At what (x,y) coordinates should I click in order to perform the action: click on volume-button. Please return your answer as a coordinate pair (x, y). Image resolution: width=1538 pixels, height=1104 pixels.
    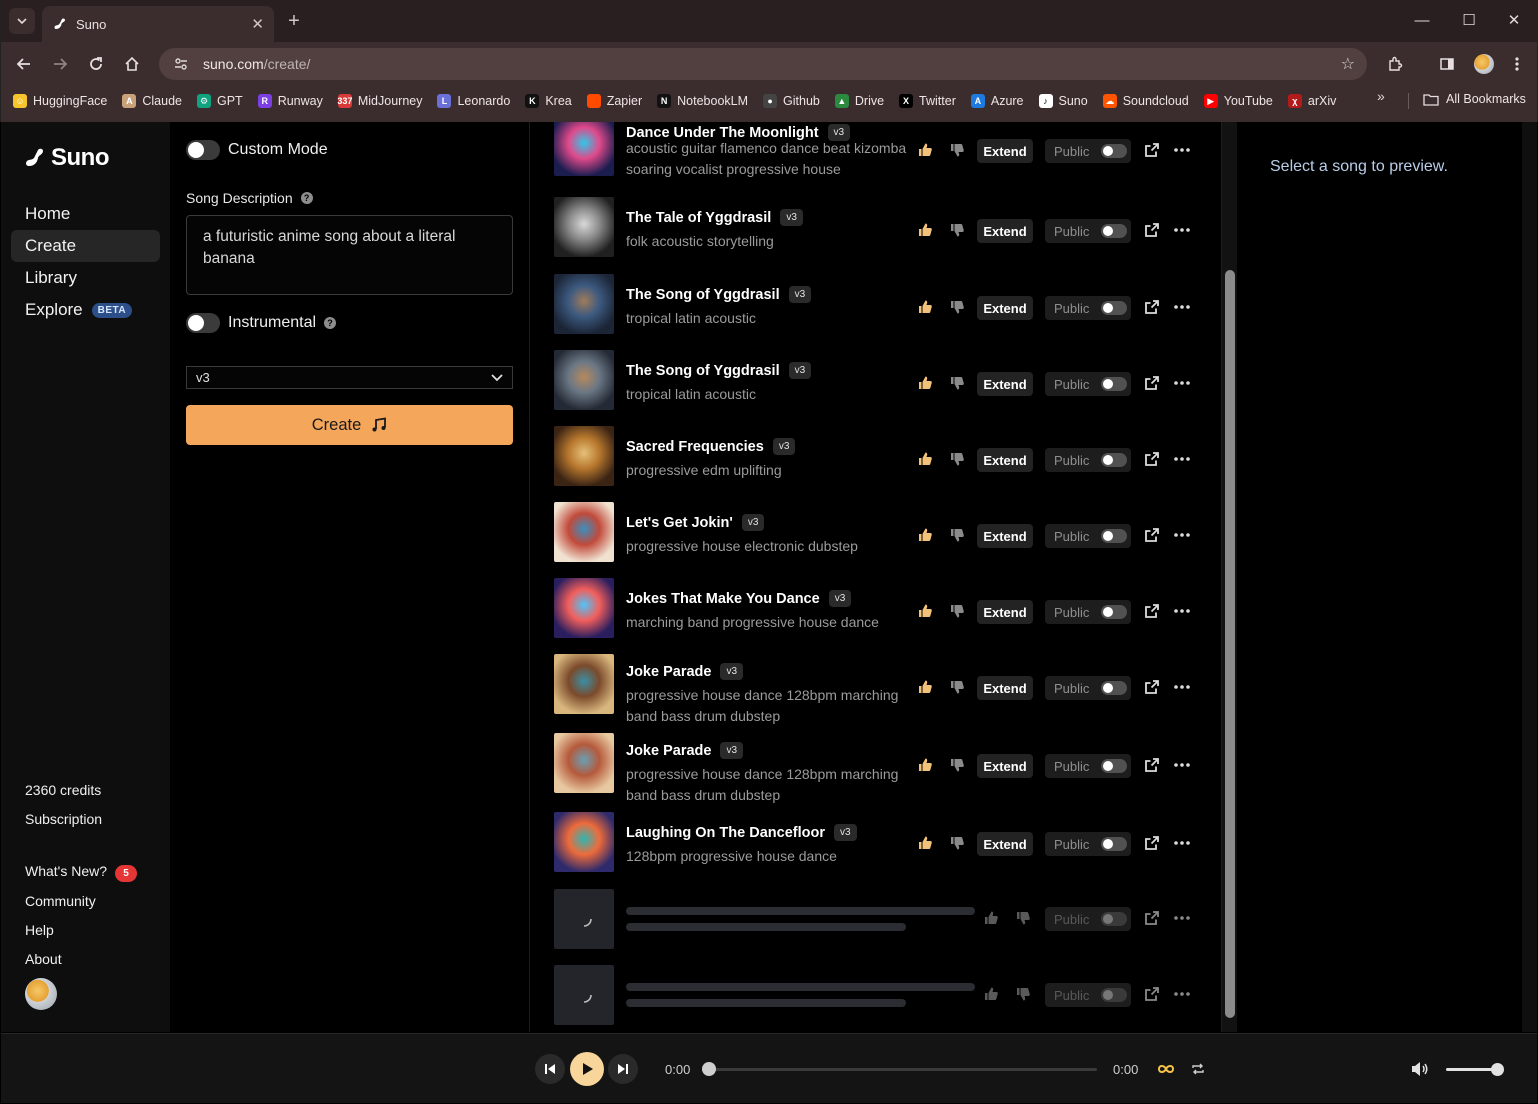
    Looking at the image, I should click on (1420, 1069).